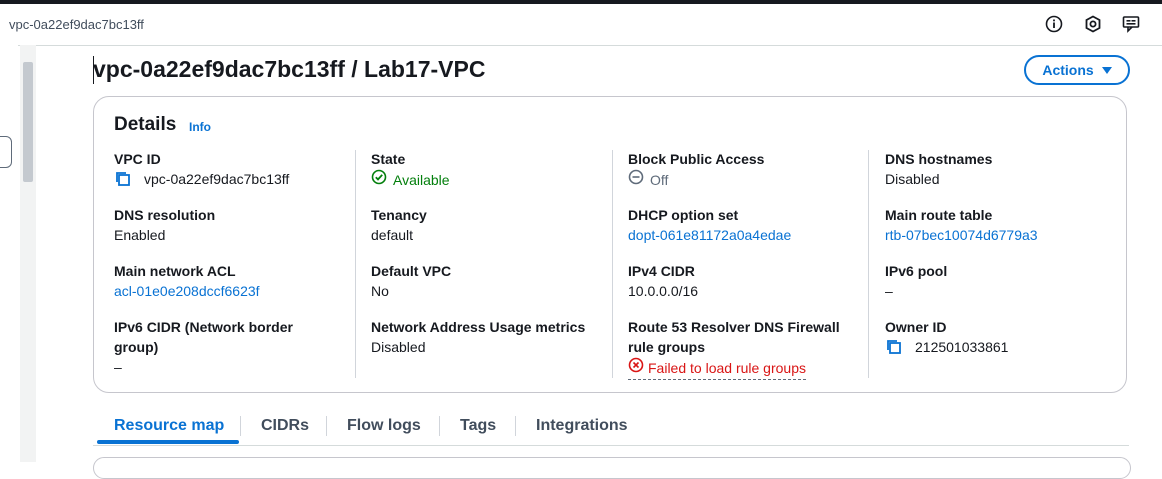 The height and width of the screenshot is (479, 1162). Describe the element at coordinates (582, 426) in the screenshot. I see `tab-integrations: Integrations` at that location.